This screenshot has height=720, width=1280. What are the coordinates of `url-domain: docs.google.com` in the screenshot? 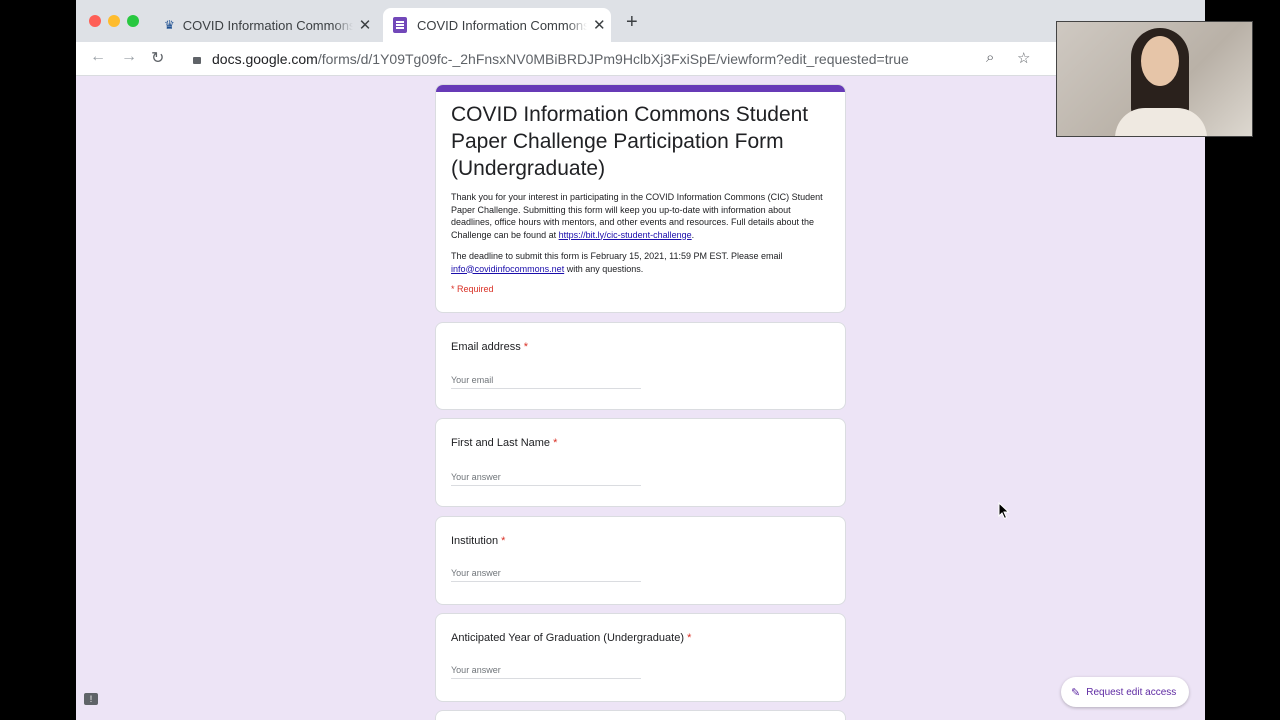 It's located at (265, 59).